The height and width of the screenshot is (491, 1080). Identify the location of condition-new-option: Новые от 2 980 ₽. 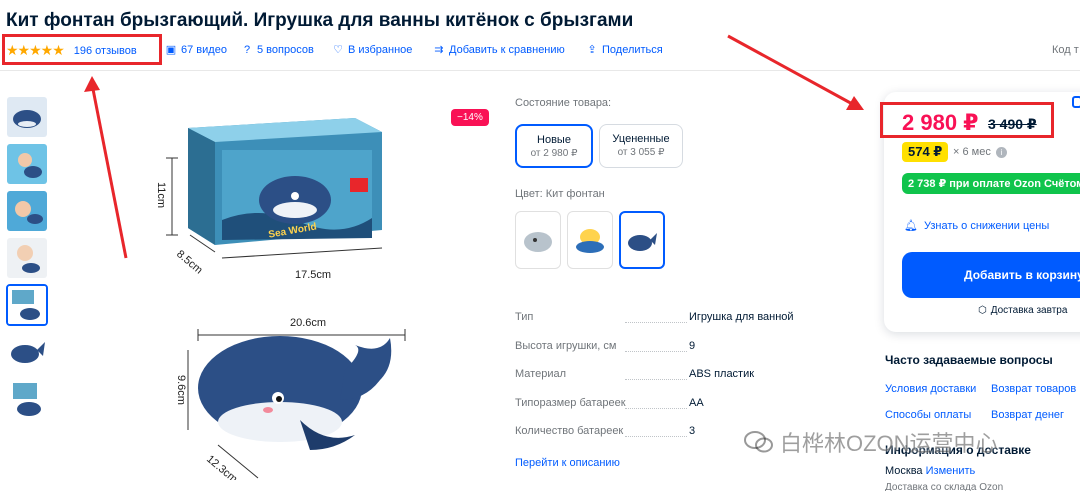
(554, 146).